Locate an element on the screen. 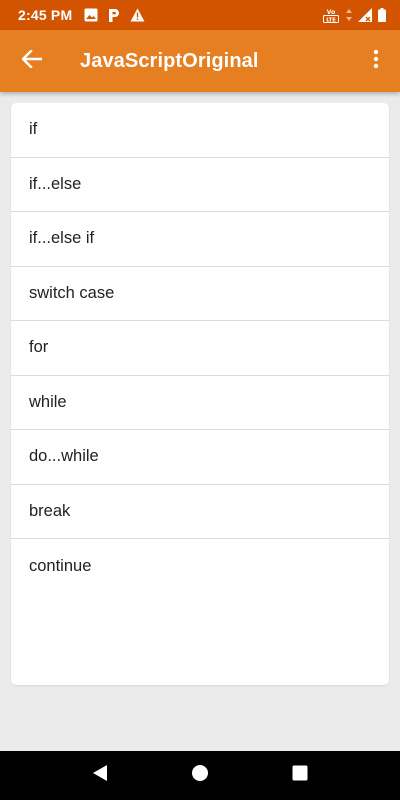  arrow-left-icon is located at coordinates (32, 60).